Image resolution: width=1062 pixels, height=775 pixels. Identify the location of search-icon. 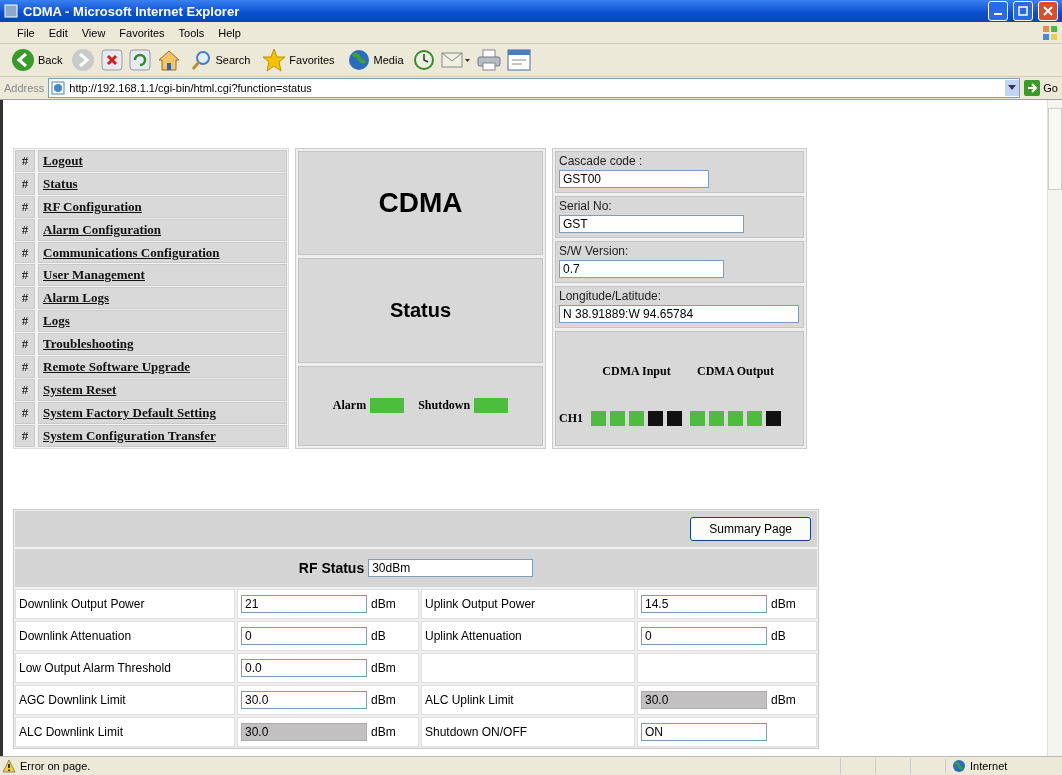
(201, 60).